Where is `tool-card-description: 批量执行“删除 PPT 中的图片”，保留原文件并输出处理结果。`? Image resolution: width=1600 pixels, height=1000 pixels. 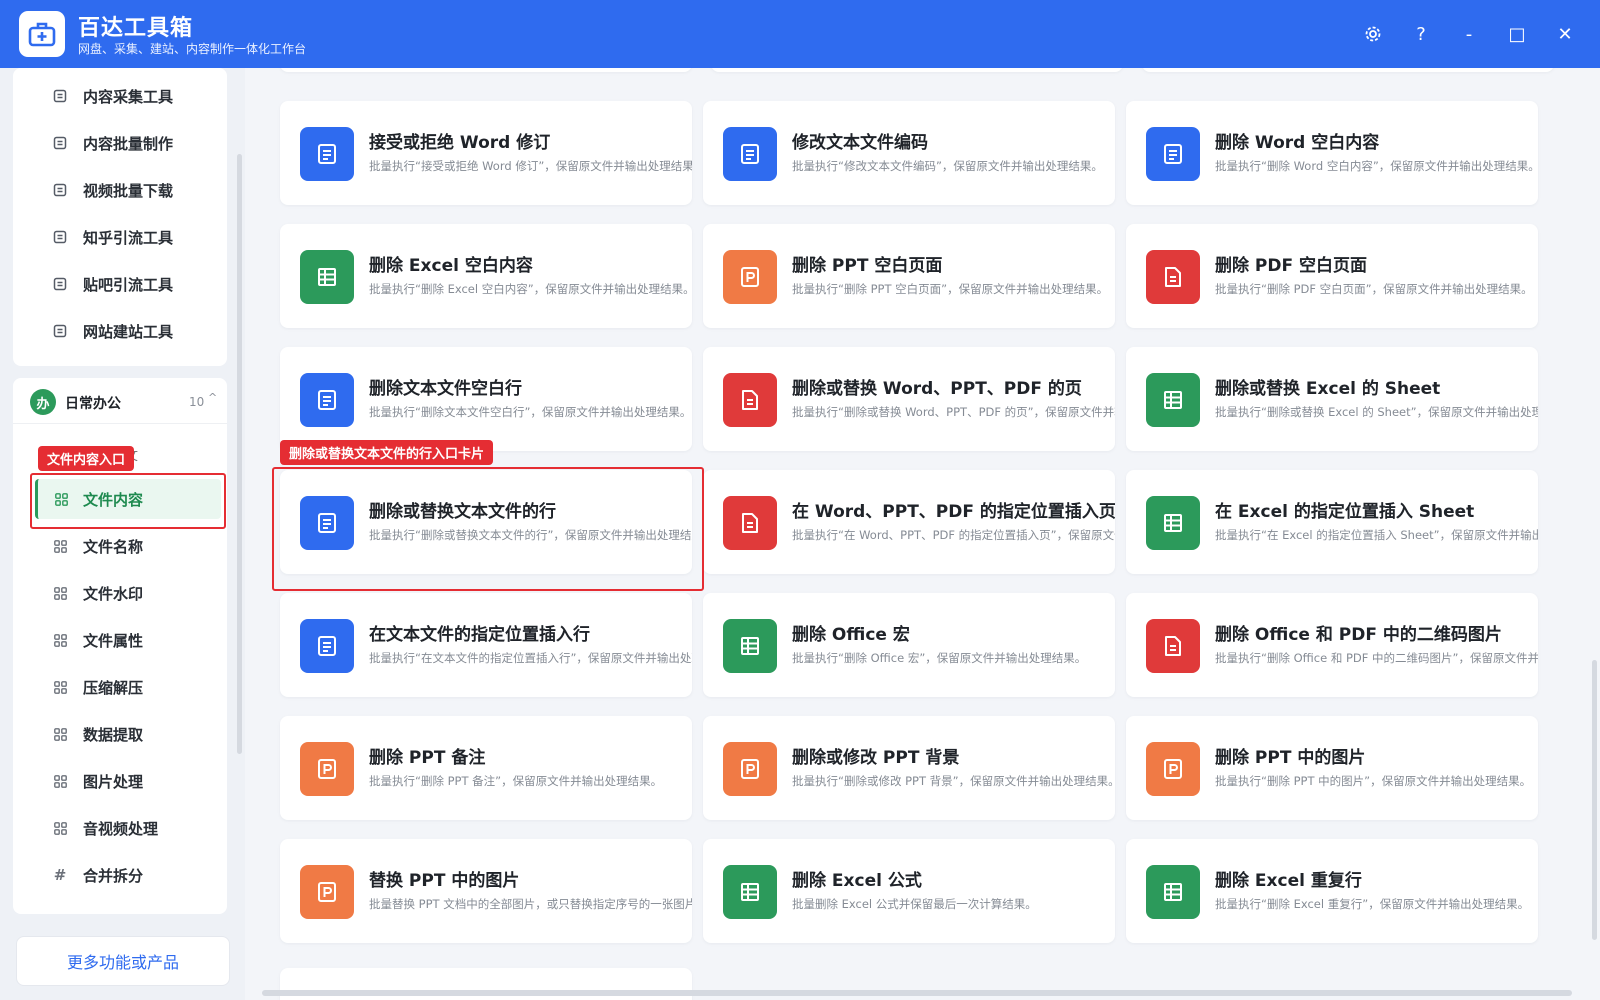 tool-card-description: 批量执行“删除 PPT 中的图片”，保留原文件并输出处理结果。 is located at coordinates (1373, 781).